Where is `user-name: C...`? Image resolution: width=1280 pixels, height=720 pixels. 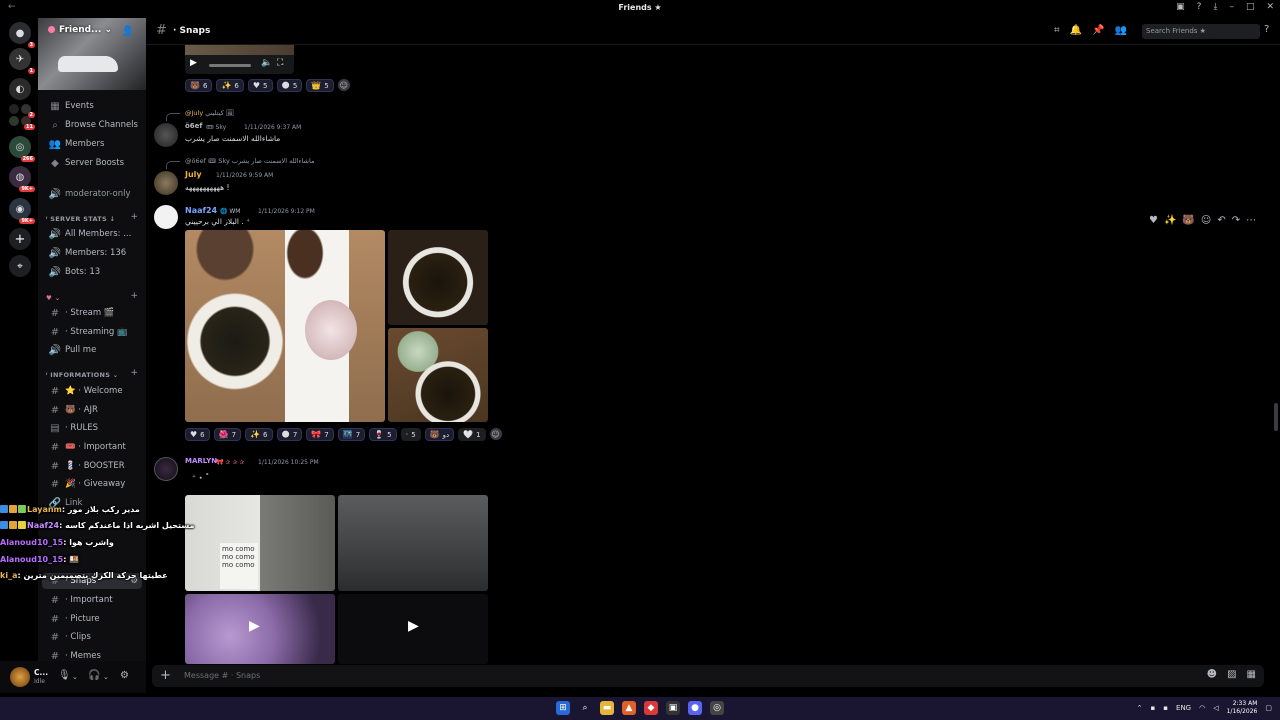 user-name: C... is located at coordinates (41, 672).